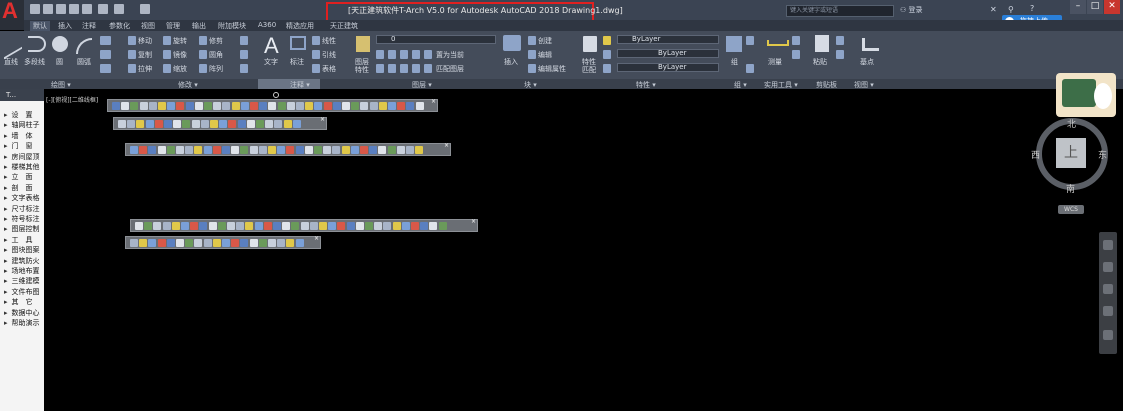  Describe the element at coordinates (232, 26) in the screenshot. I see `tab-addins: 附加模块` at that location.